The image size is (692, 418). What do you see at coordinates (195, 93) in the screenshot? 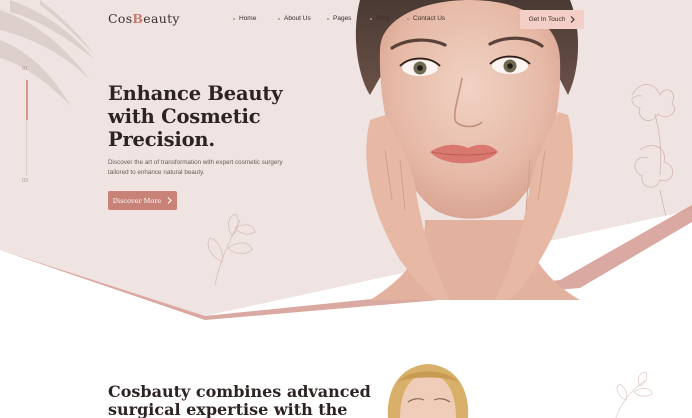
I see `hero-title-line: Enhance Beauty` at bounding box center [195, 93].